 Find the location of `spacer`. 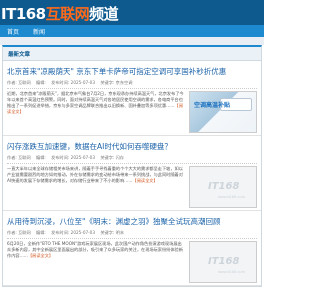

spacer is located at coordinates (132, 41).